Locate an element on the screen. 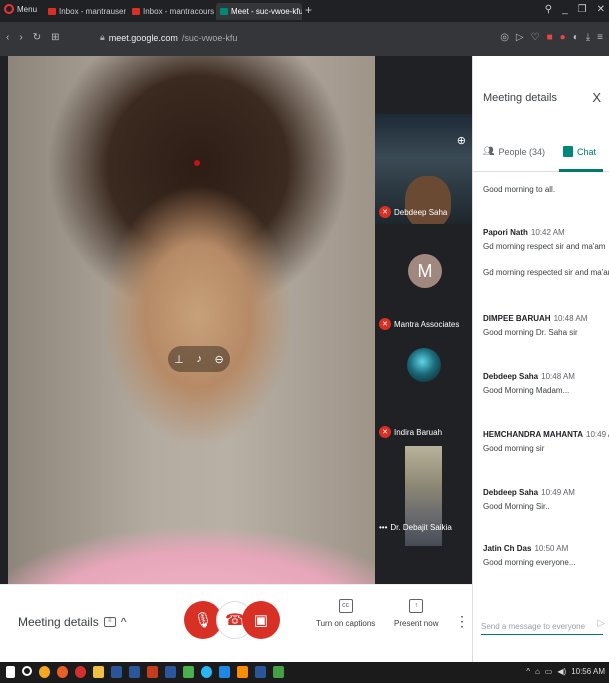 This screenshot has height=683, width=609. heart-icon: ♡ is located at coordinates (535, 37).